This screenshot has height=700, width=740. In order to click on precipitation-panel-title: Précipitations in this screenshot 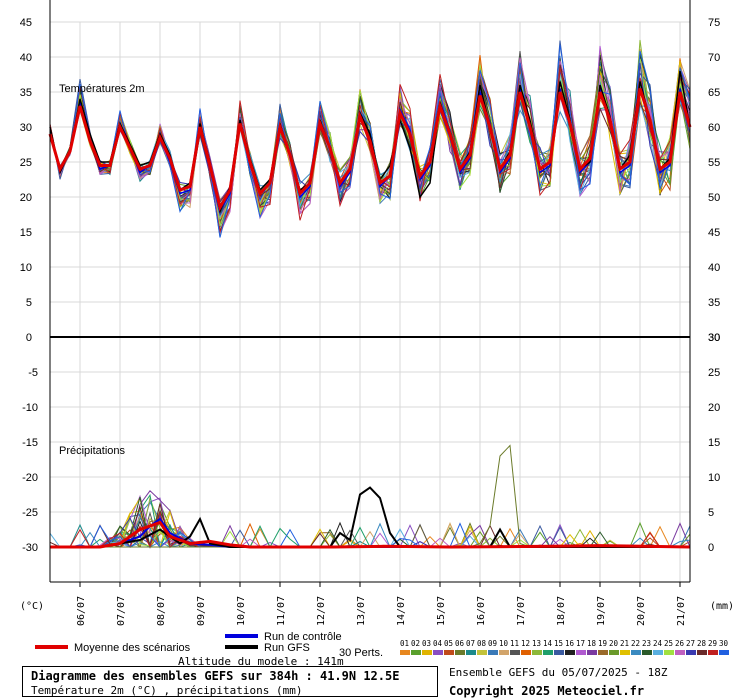, I will do `click(92, 451)`.